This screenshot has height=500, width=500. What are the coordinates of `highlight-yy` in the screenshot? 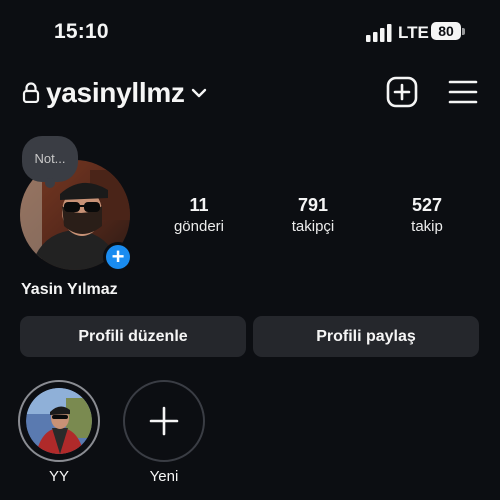 It's located at (59, 421).